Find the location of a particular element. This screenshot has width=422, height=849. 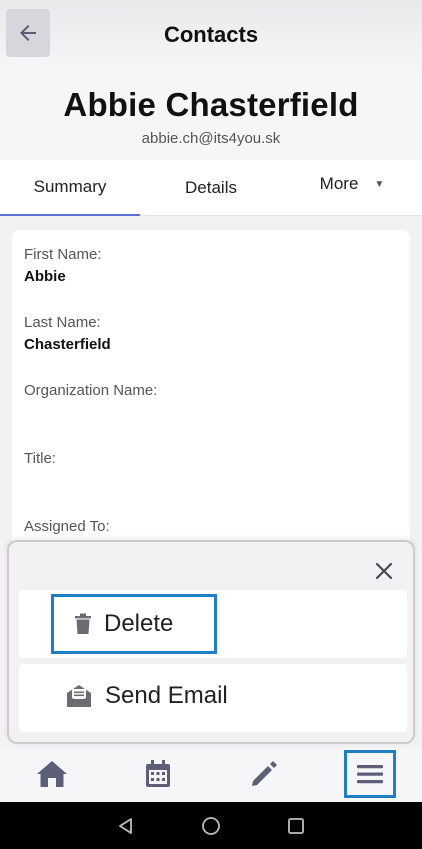

tab-more-label: More is located at coordinates (339, 183).